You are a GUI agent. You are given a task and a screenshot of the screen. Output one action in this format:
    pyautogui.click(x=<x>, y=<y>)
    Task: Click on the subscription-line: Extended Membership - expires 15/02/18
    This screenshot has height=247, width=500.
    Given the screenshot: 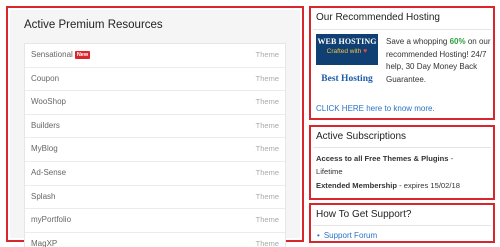 What is the action you would take?
    pyautogui.click(x=388, y=185)
    